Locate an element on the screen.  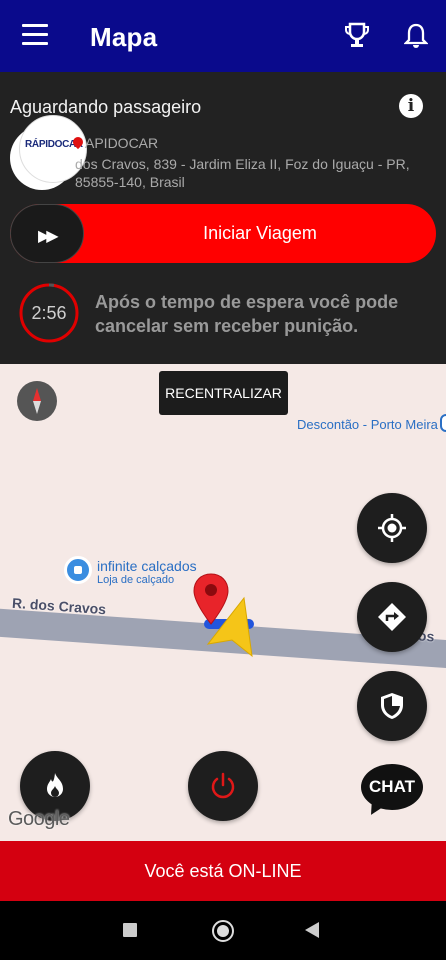
back-icon is located at coordinates (312, 930).